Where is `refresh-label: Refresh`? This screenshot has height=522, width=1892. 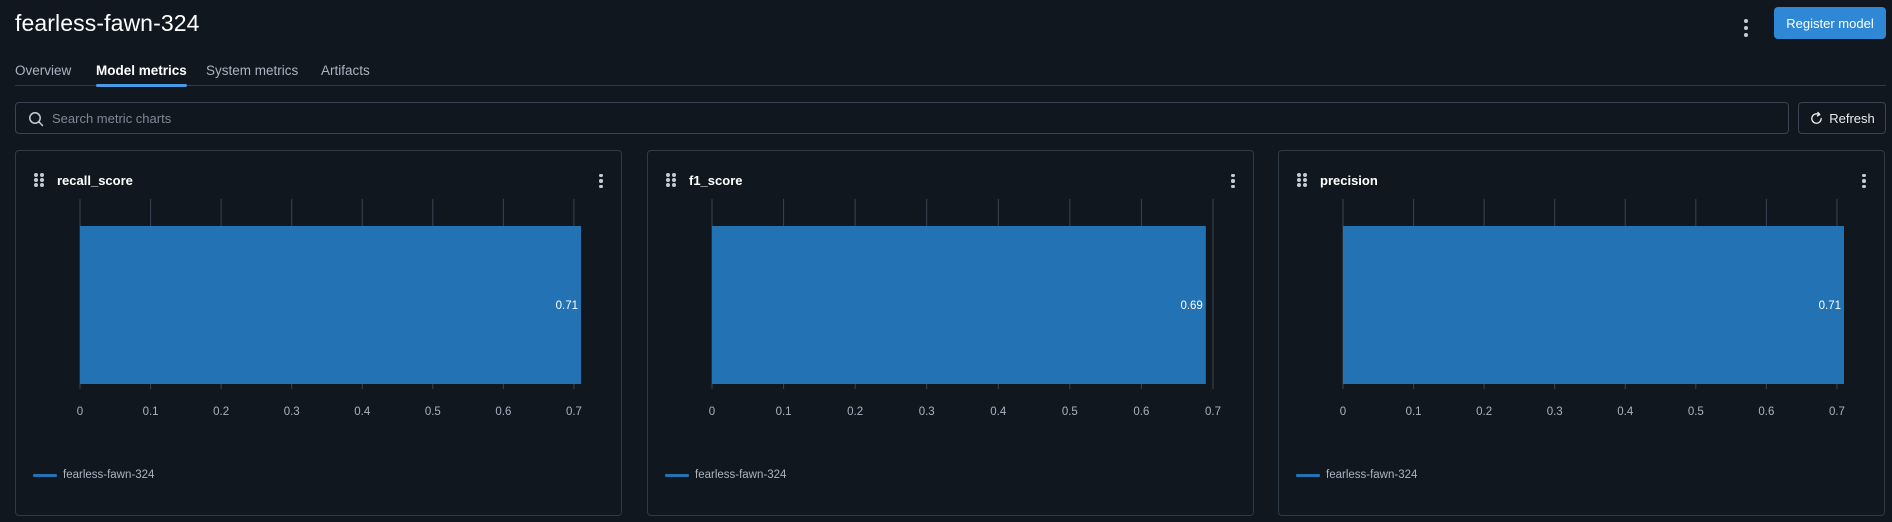 refresh-label: Refresh is located at coordinates (1852, 118).